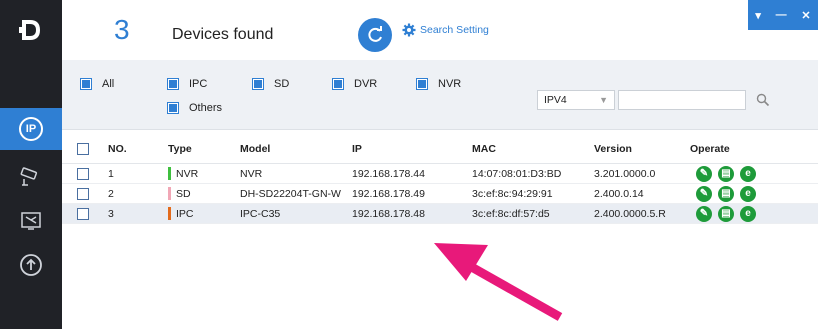  Describe the element at coordinates (255, 148) in the screenshot. I see `header-model: Model` at that location.